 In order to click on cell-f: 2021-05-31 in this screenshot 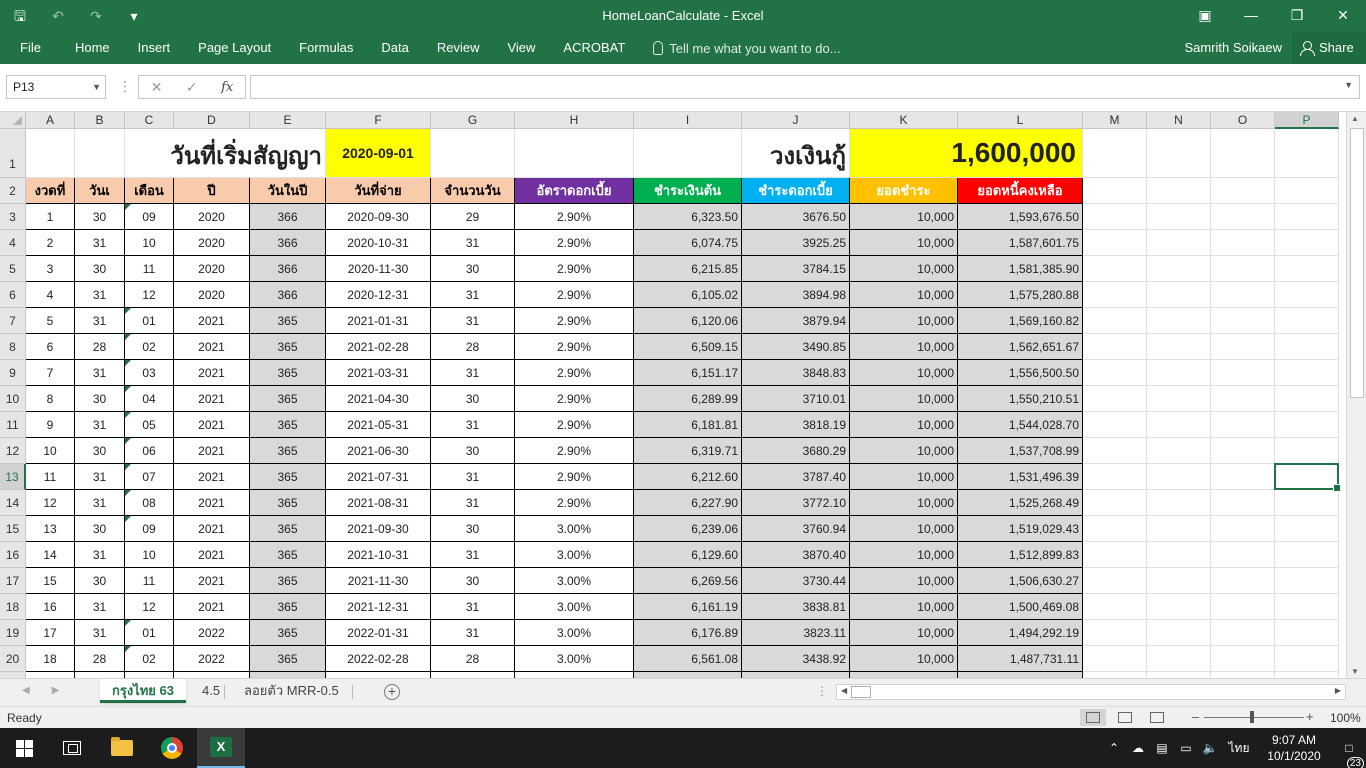, I will do `click(378, 425)`.